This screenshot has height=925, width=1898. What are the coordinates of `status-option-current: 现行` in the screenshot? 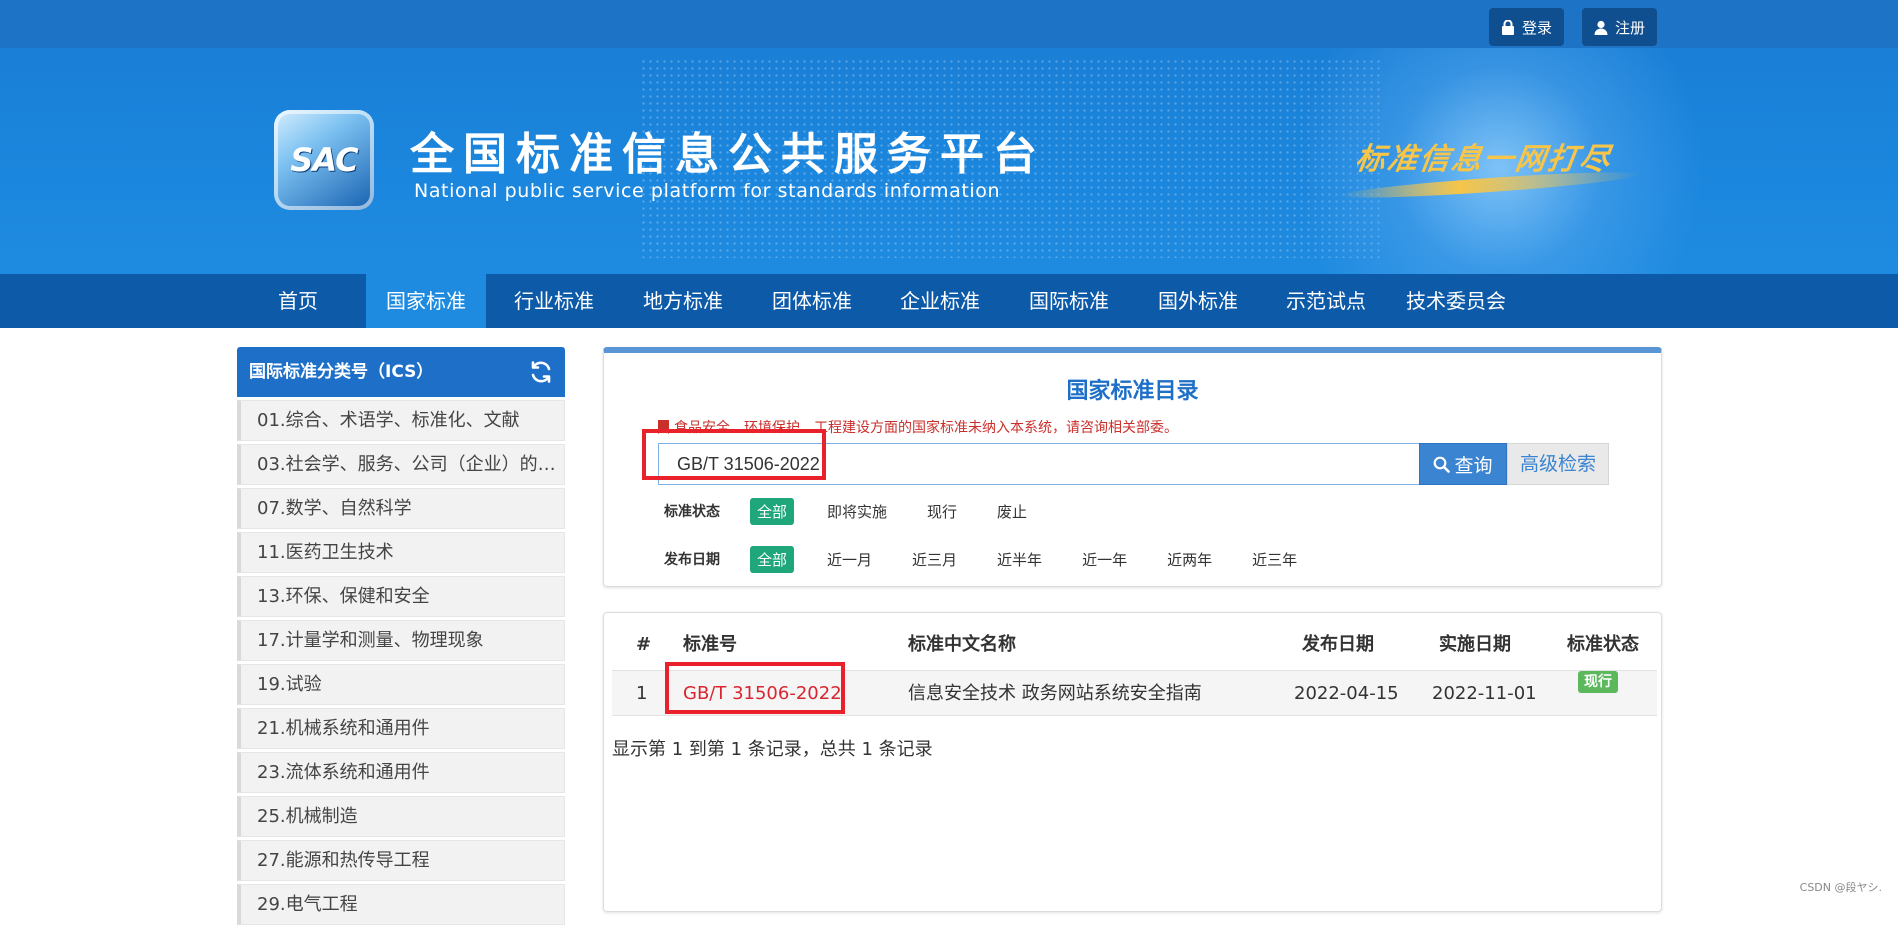 It's located at (942, 511).